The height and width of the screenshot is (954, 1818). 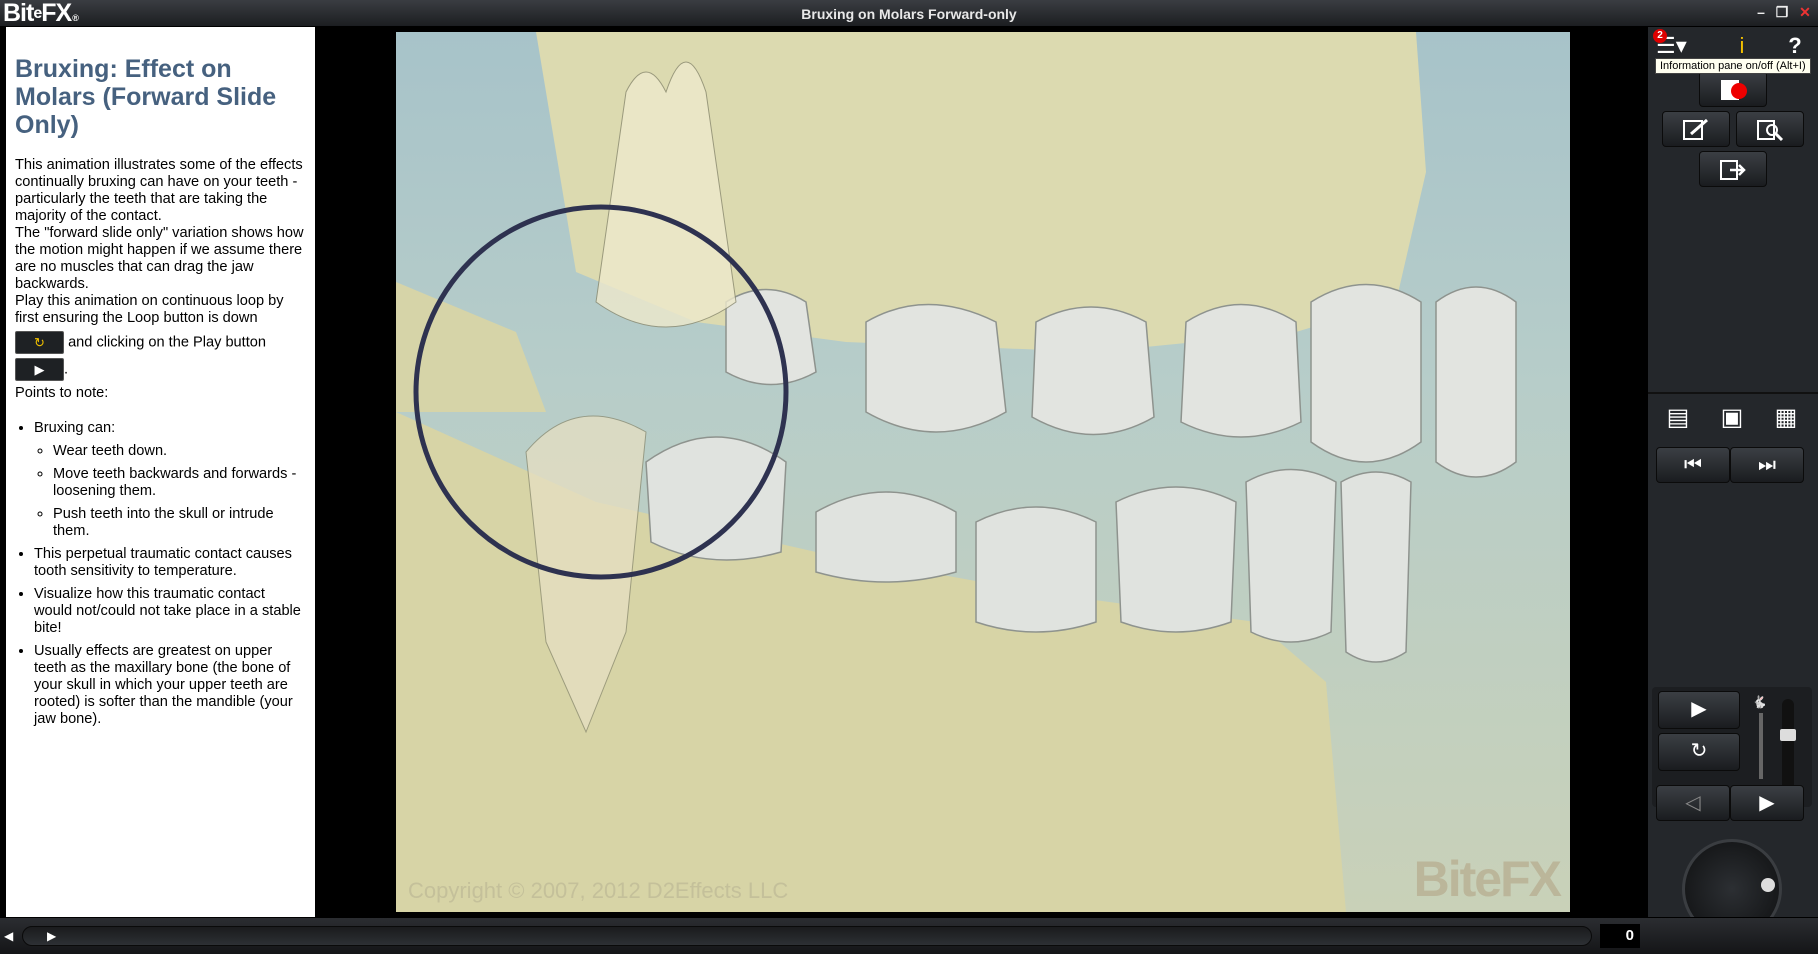 I want to click on speed-track, so click(x=1761, y=746).